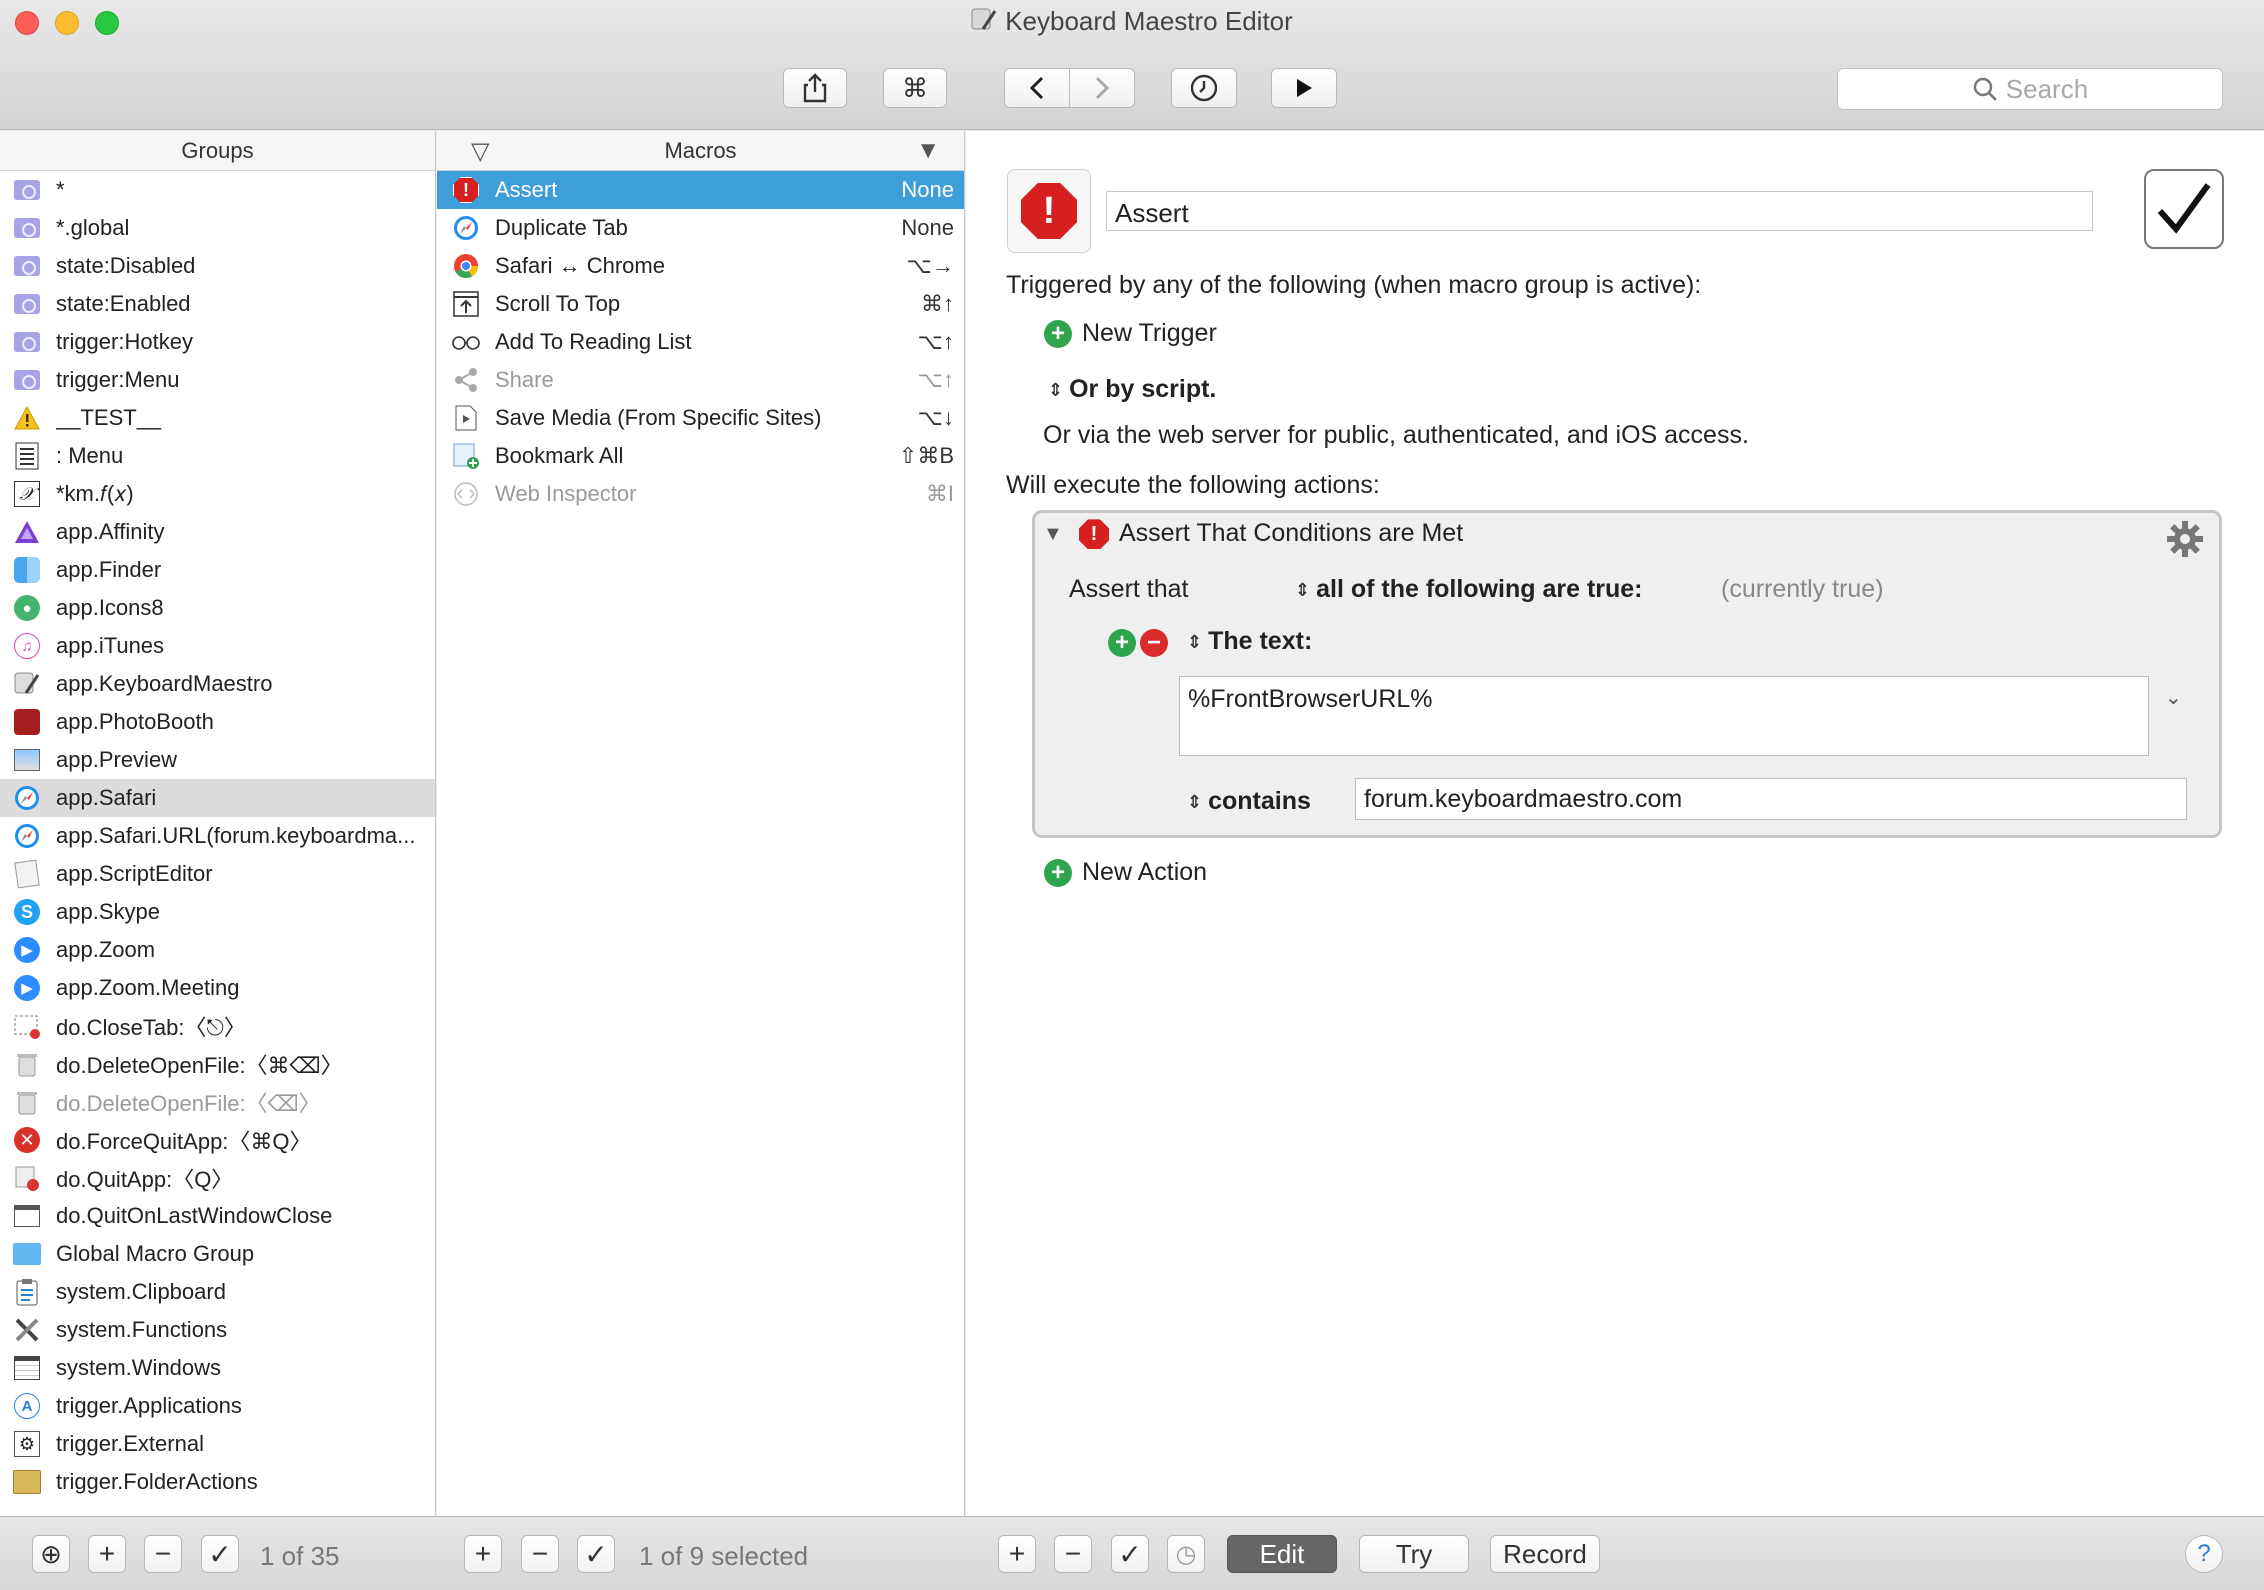  Describe the element at coordinates (217, 1330) in the screenshot. I see `group-row: system.Functions` at that location.